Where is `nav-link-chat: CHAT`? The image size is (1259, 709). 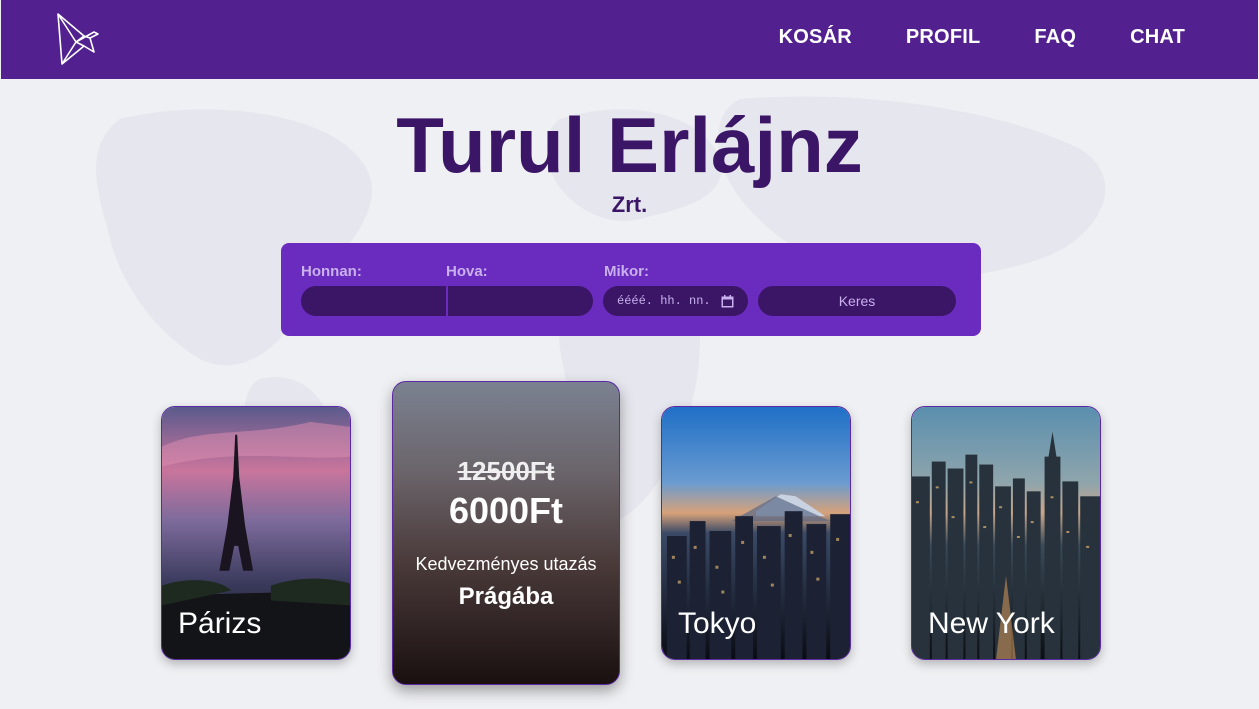 nav-link-chat: CHAT is located at coordinates (1157, 37).